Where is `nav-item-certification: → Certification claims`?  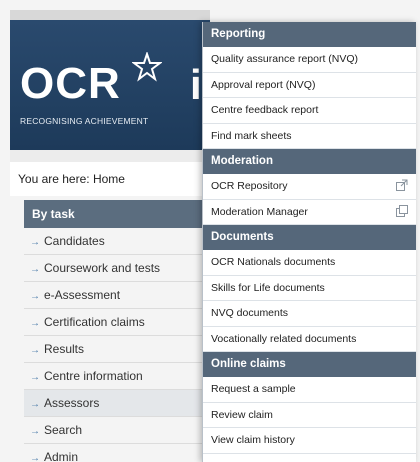 nav-item-certification: → Certification claims is located at coordinates (113, 322).